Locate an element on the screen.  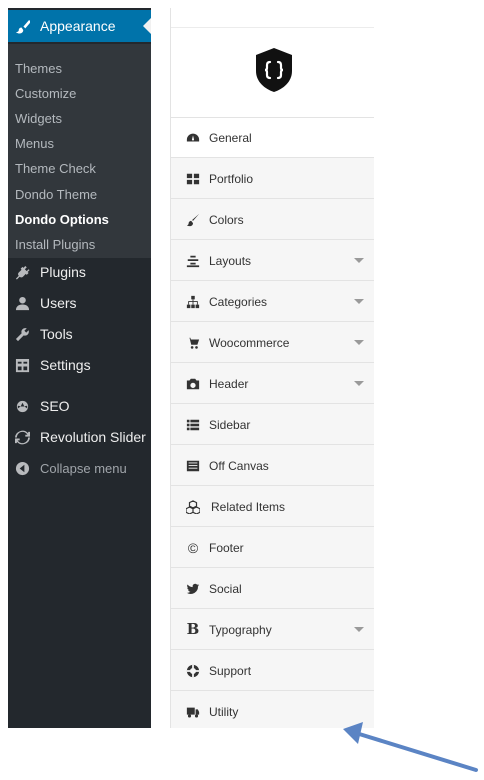
option-label-general: General is located at coordinates (230, 137).